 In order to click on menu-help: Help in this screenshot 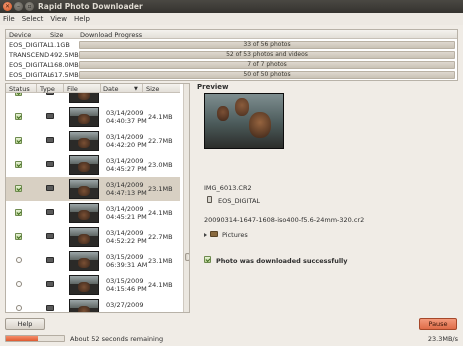, I will do `click(82, 19)`.